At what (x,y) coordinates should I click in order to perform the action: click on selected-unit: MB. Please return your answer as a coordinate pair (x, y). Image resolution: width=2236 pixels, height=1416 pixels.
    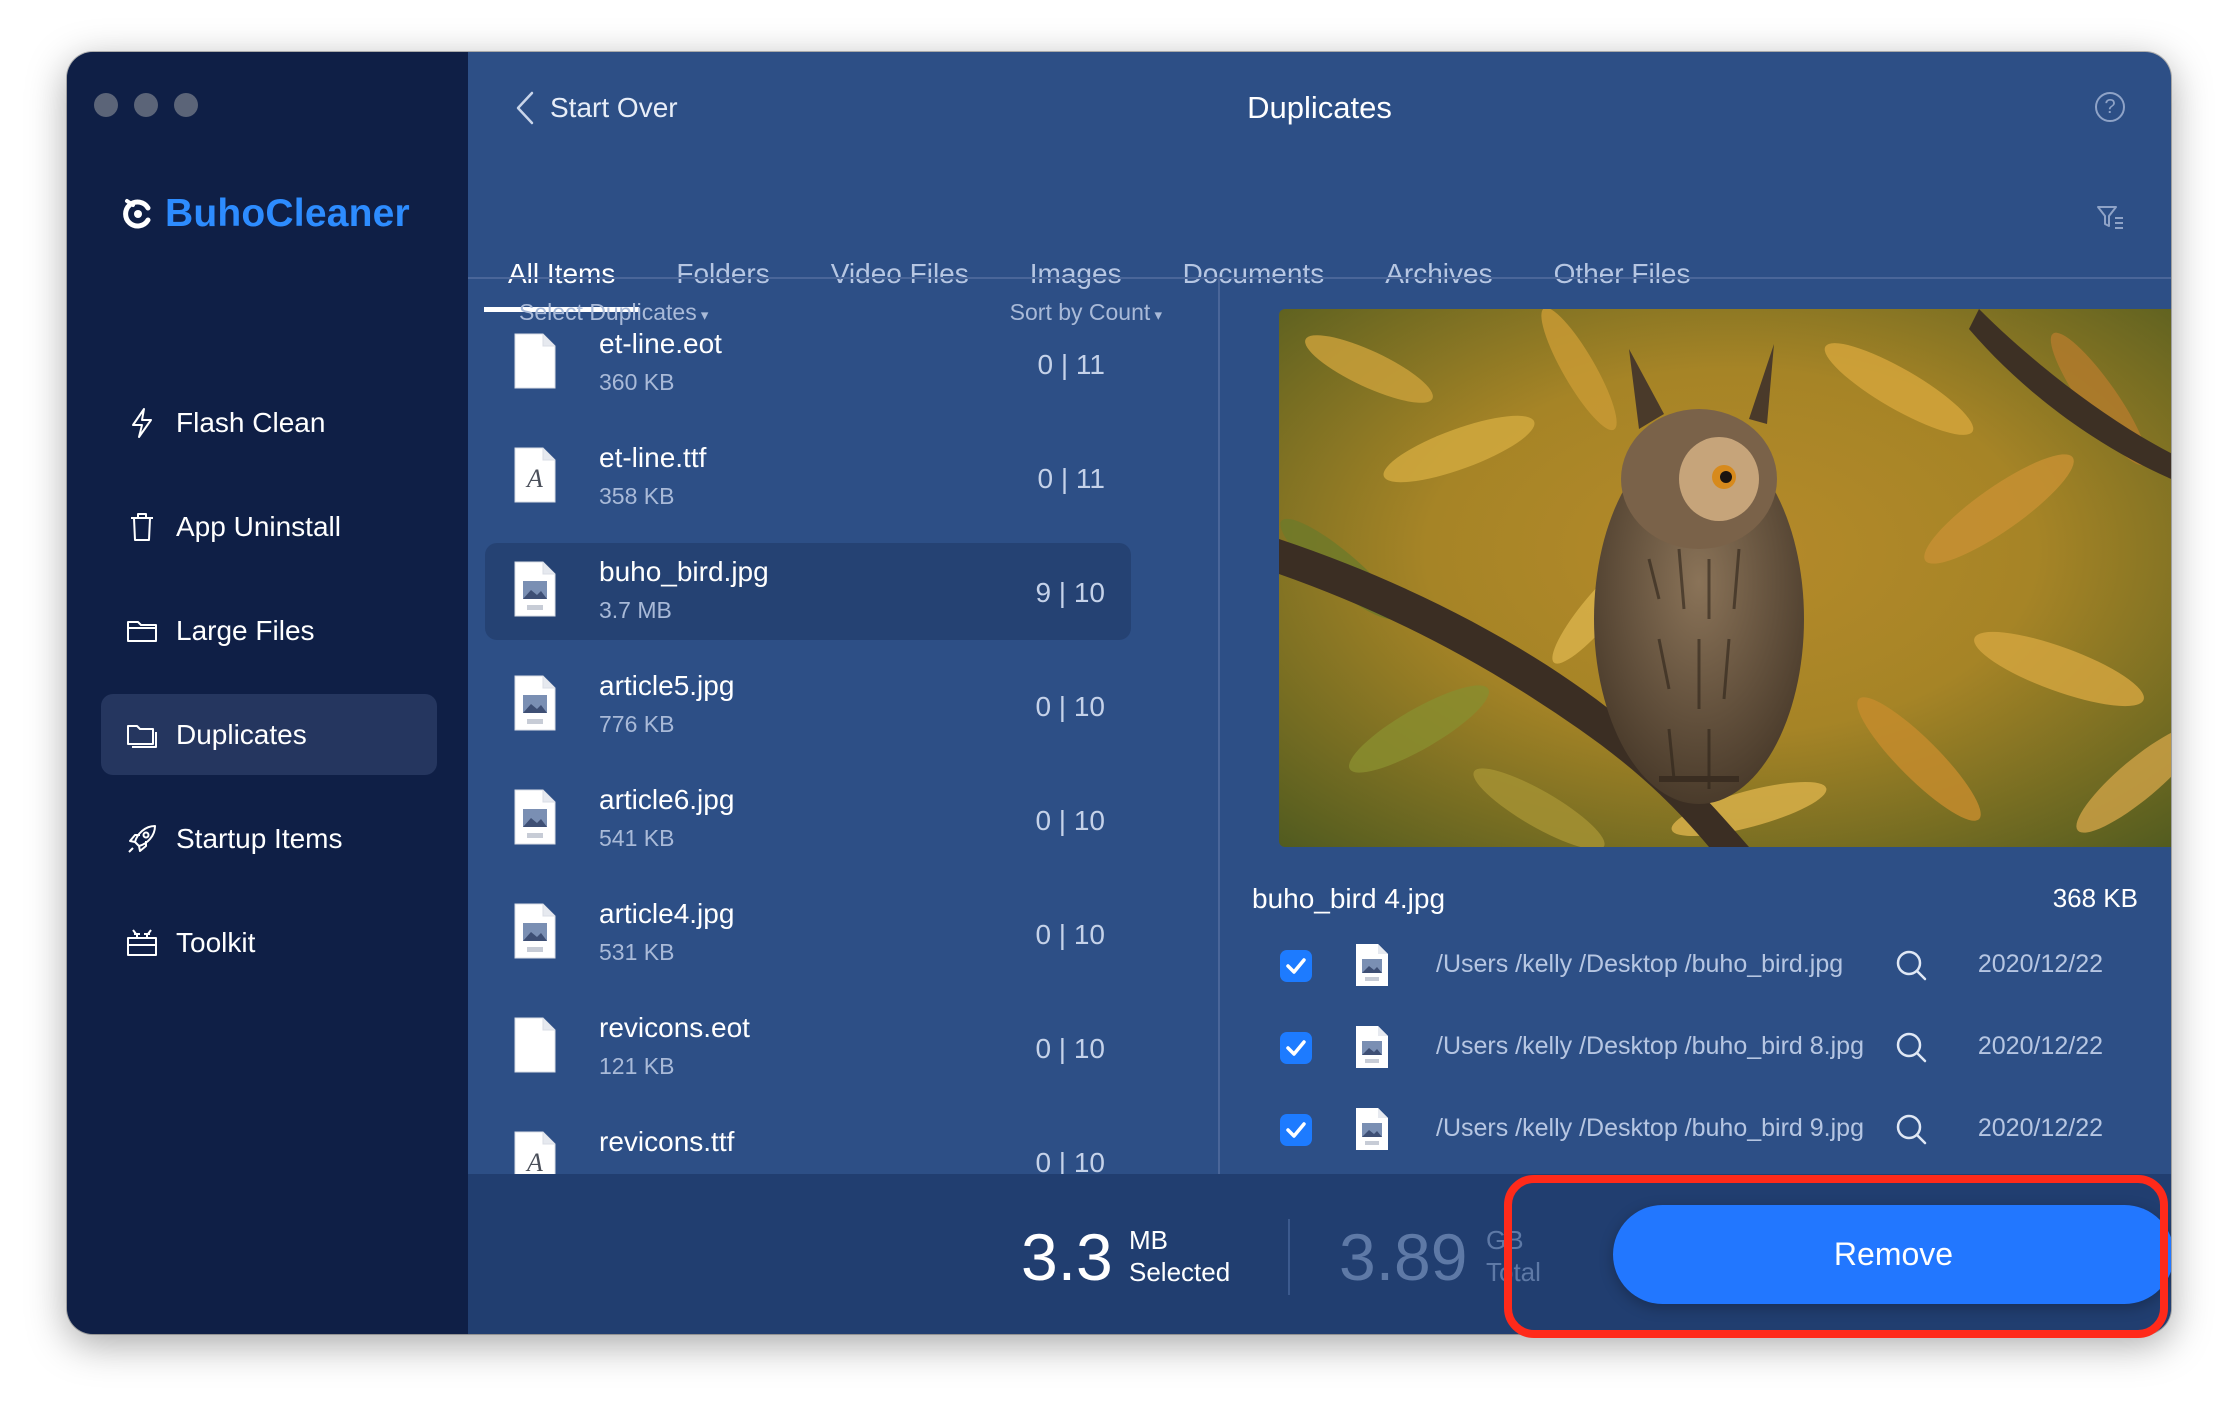
    Looking at the image, I should click on (1148, 1240).